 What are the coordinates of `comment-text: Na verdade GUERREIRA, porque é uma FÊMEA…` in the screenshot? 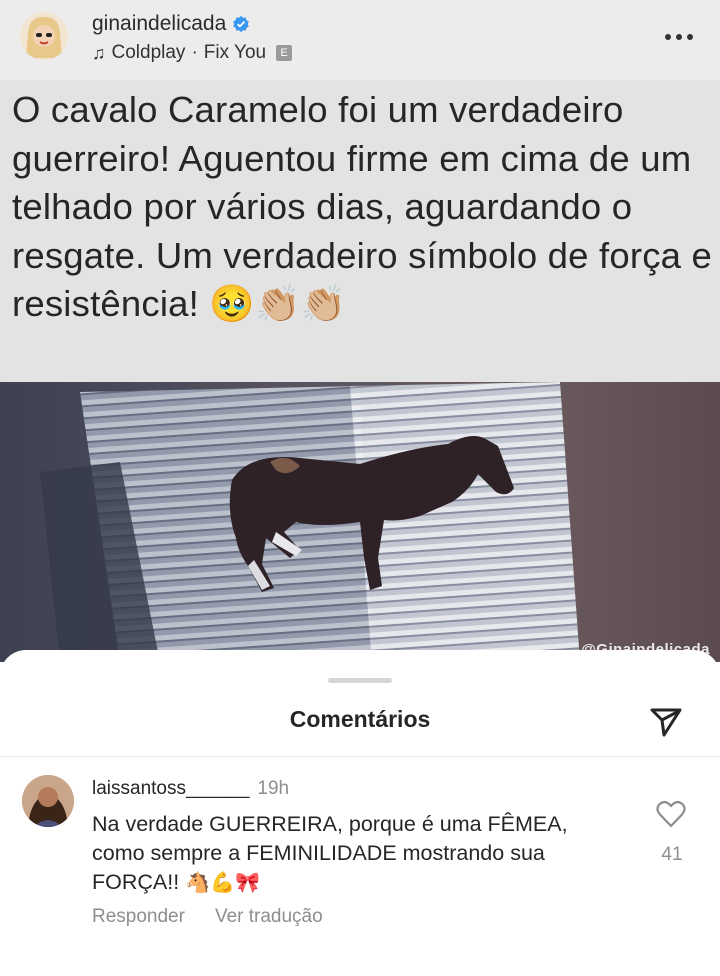 It's located at (362, 854).